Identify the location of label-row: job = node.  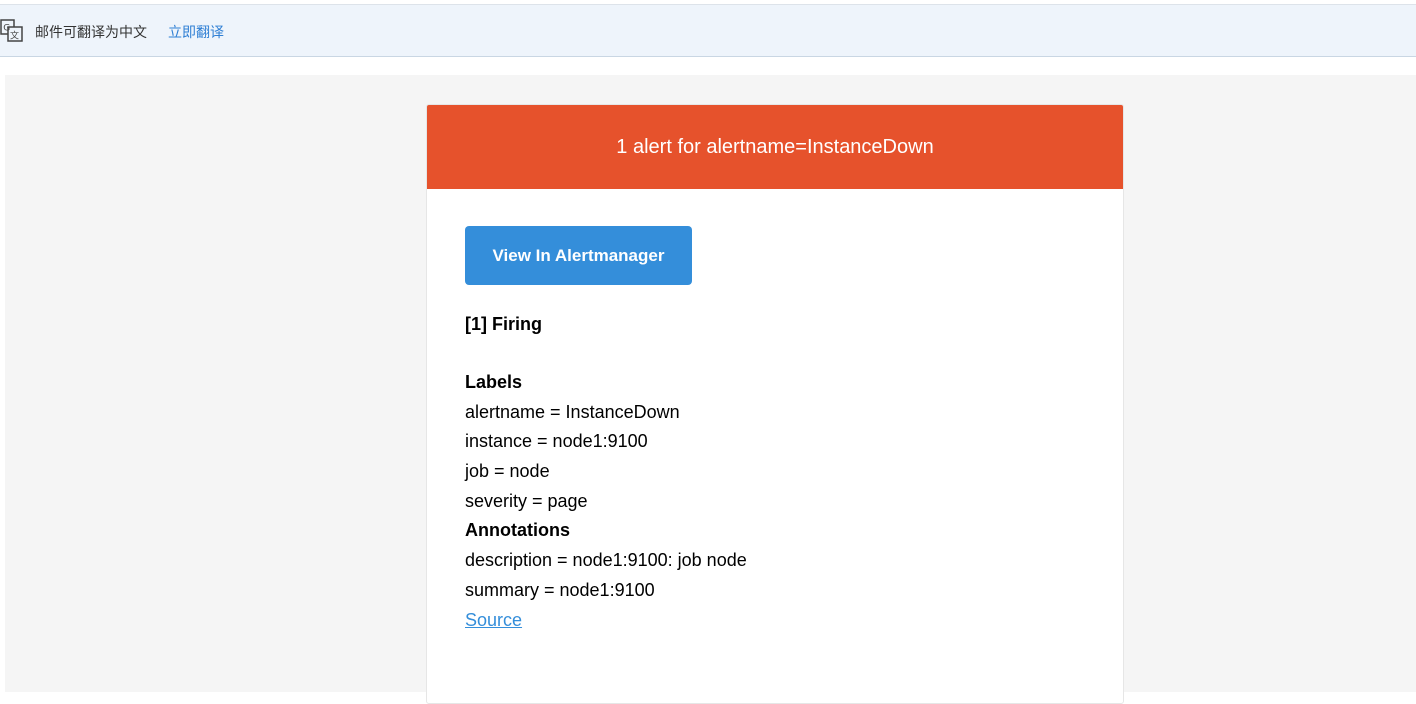
(507, 471).